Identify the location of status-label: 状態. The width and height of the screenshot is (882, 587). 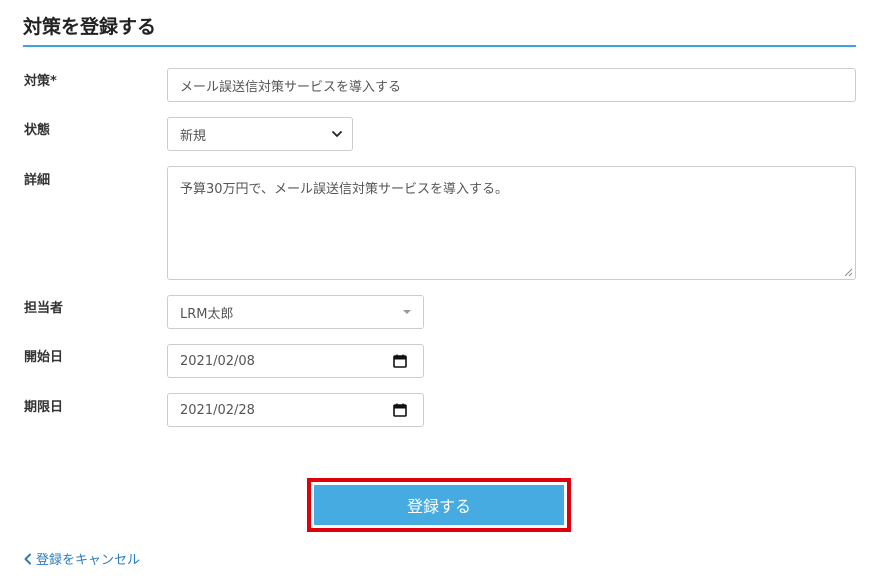
(37, 130).